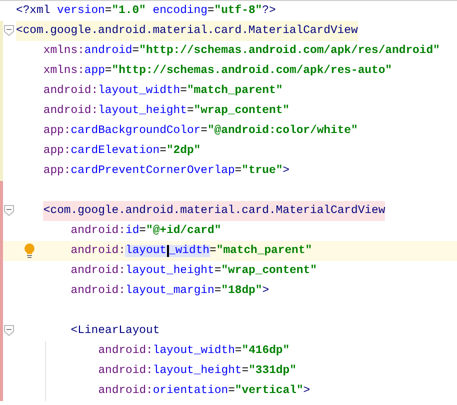 This screenshot has height=405, width=457. Describe the element at coordinates (29, 250) in the screenshot. I see `lightbulb-icon` at that location.